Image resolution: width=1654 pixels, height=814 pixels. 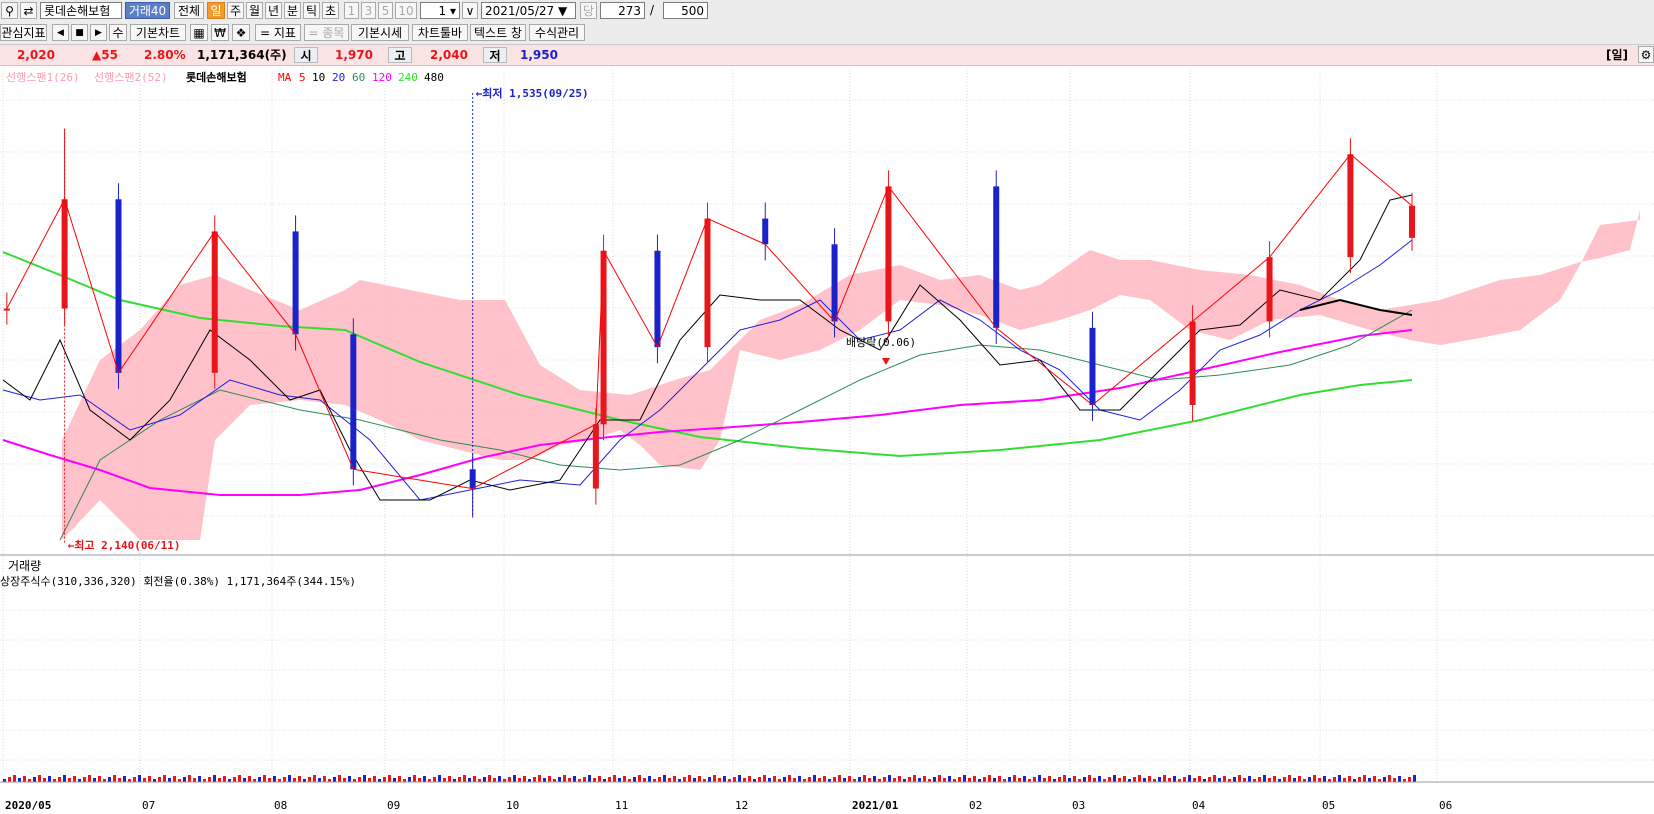 What do you see at coordinates (358, 77) in the screenshot?
I see `legend-ma60: 60` at bounding box center [358, 77].